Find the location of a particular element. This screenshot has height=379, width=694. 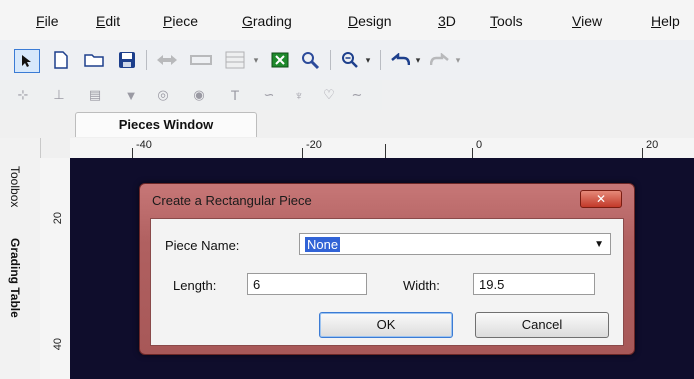

dialog-title: Create a Rectangular Piece is located at coordinates (232, 200).